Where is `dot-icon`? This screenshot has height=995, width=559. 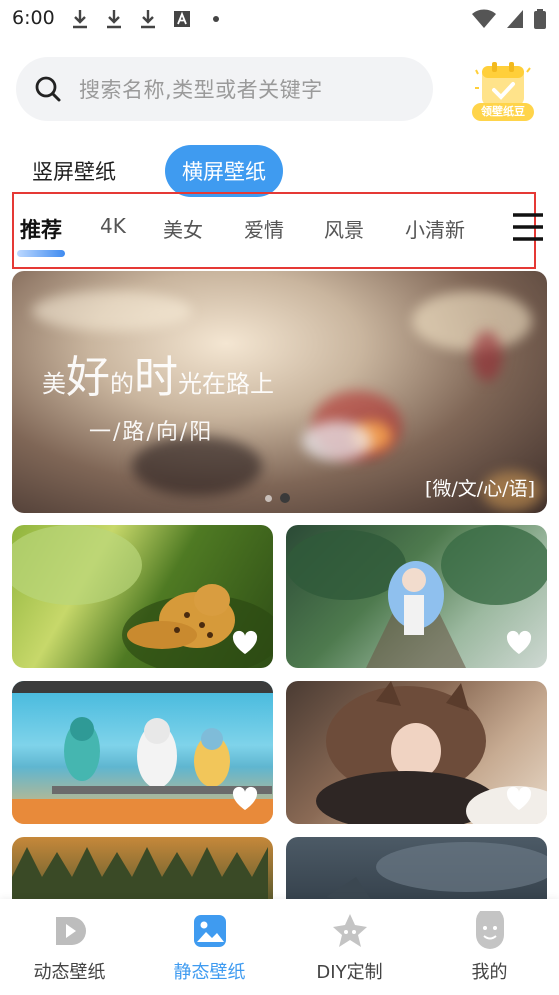
dot-icon is located at coordinates (216, 19).